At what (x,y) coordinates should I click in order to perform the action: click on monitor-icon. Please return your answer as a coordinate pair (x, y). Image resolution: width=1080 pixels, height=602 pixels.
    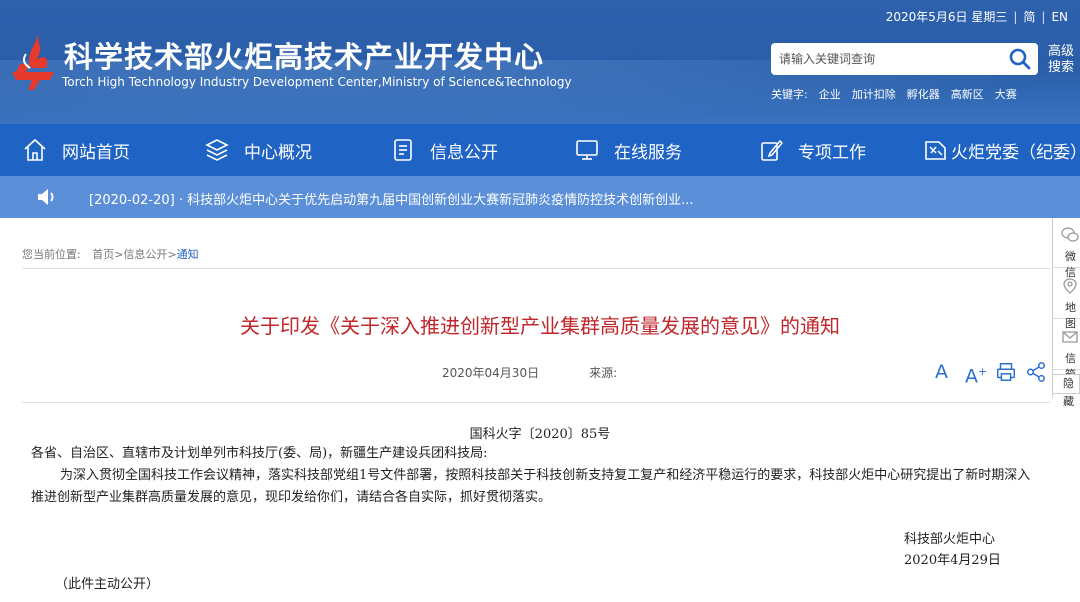
    Looking at the image, I should click on (587, 150).